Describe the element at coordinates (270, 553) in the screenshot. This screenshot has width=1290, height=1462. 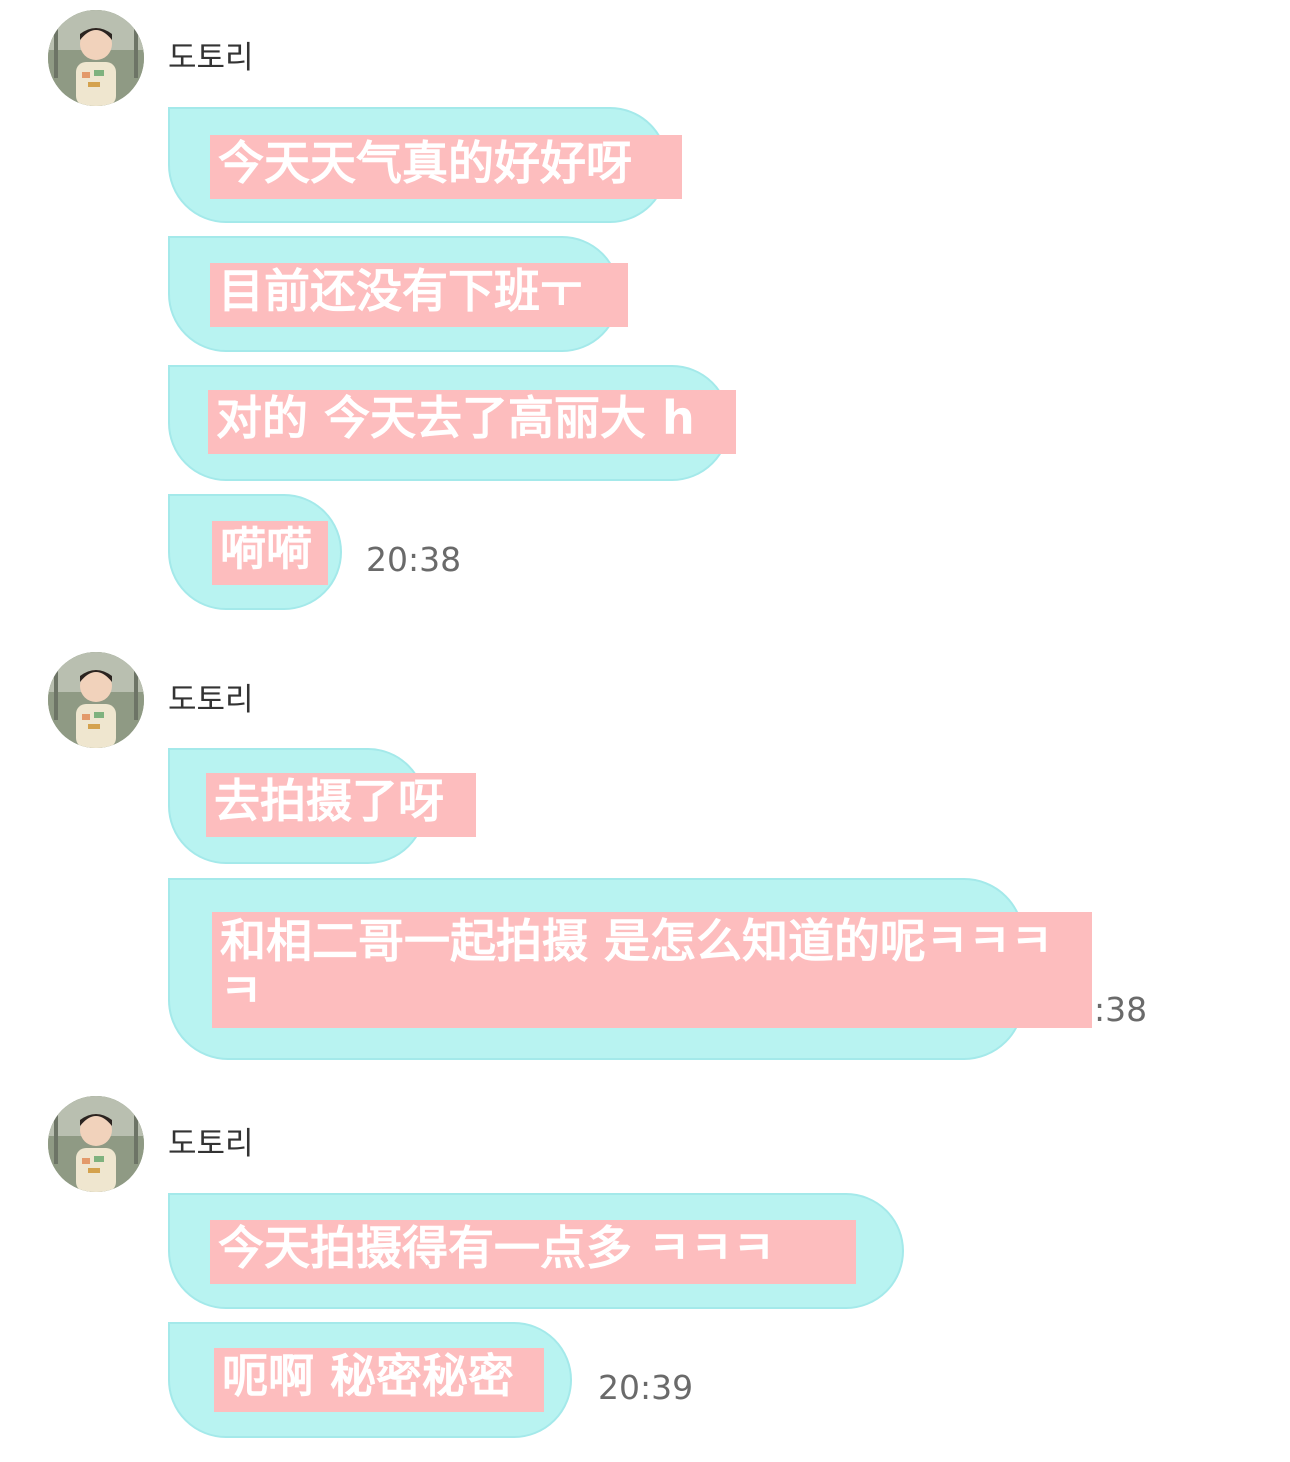
I see `message-text: 嗬嗬` at that location.